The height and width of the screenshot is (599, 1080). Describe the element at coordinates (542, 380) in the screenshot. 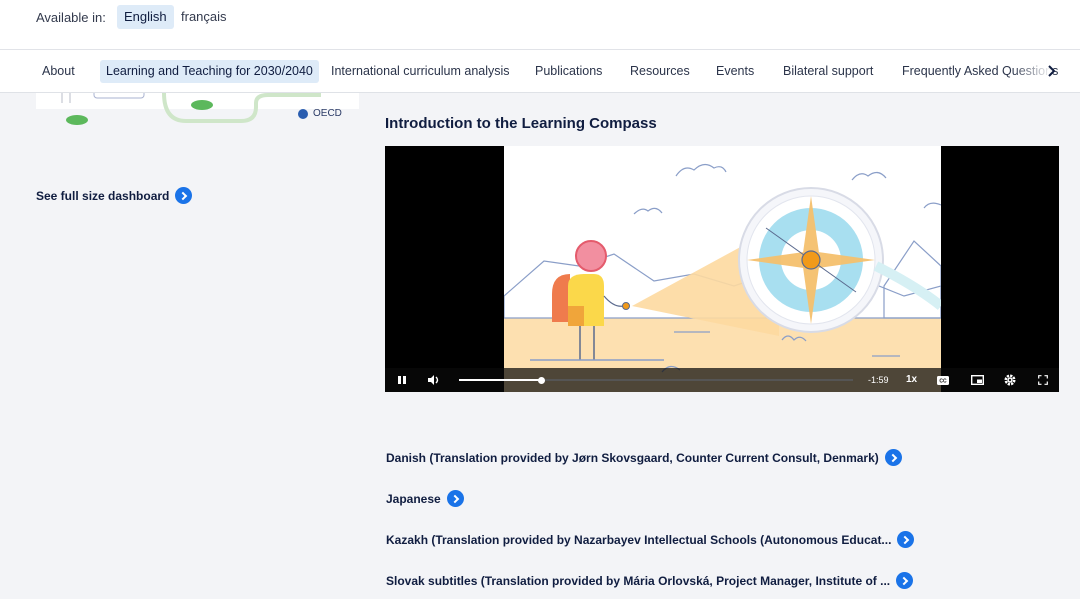

I see `progress-handle` at that location.